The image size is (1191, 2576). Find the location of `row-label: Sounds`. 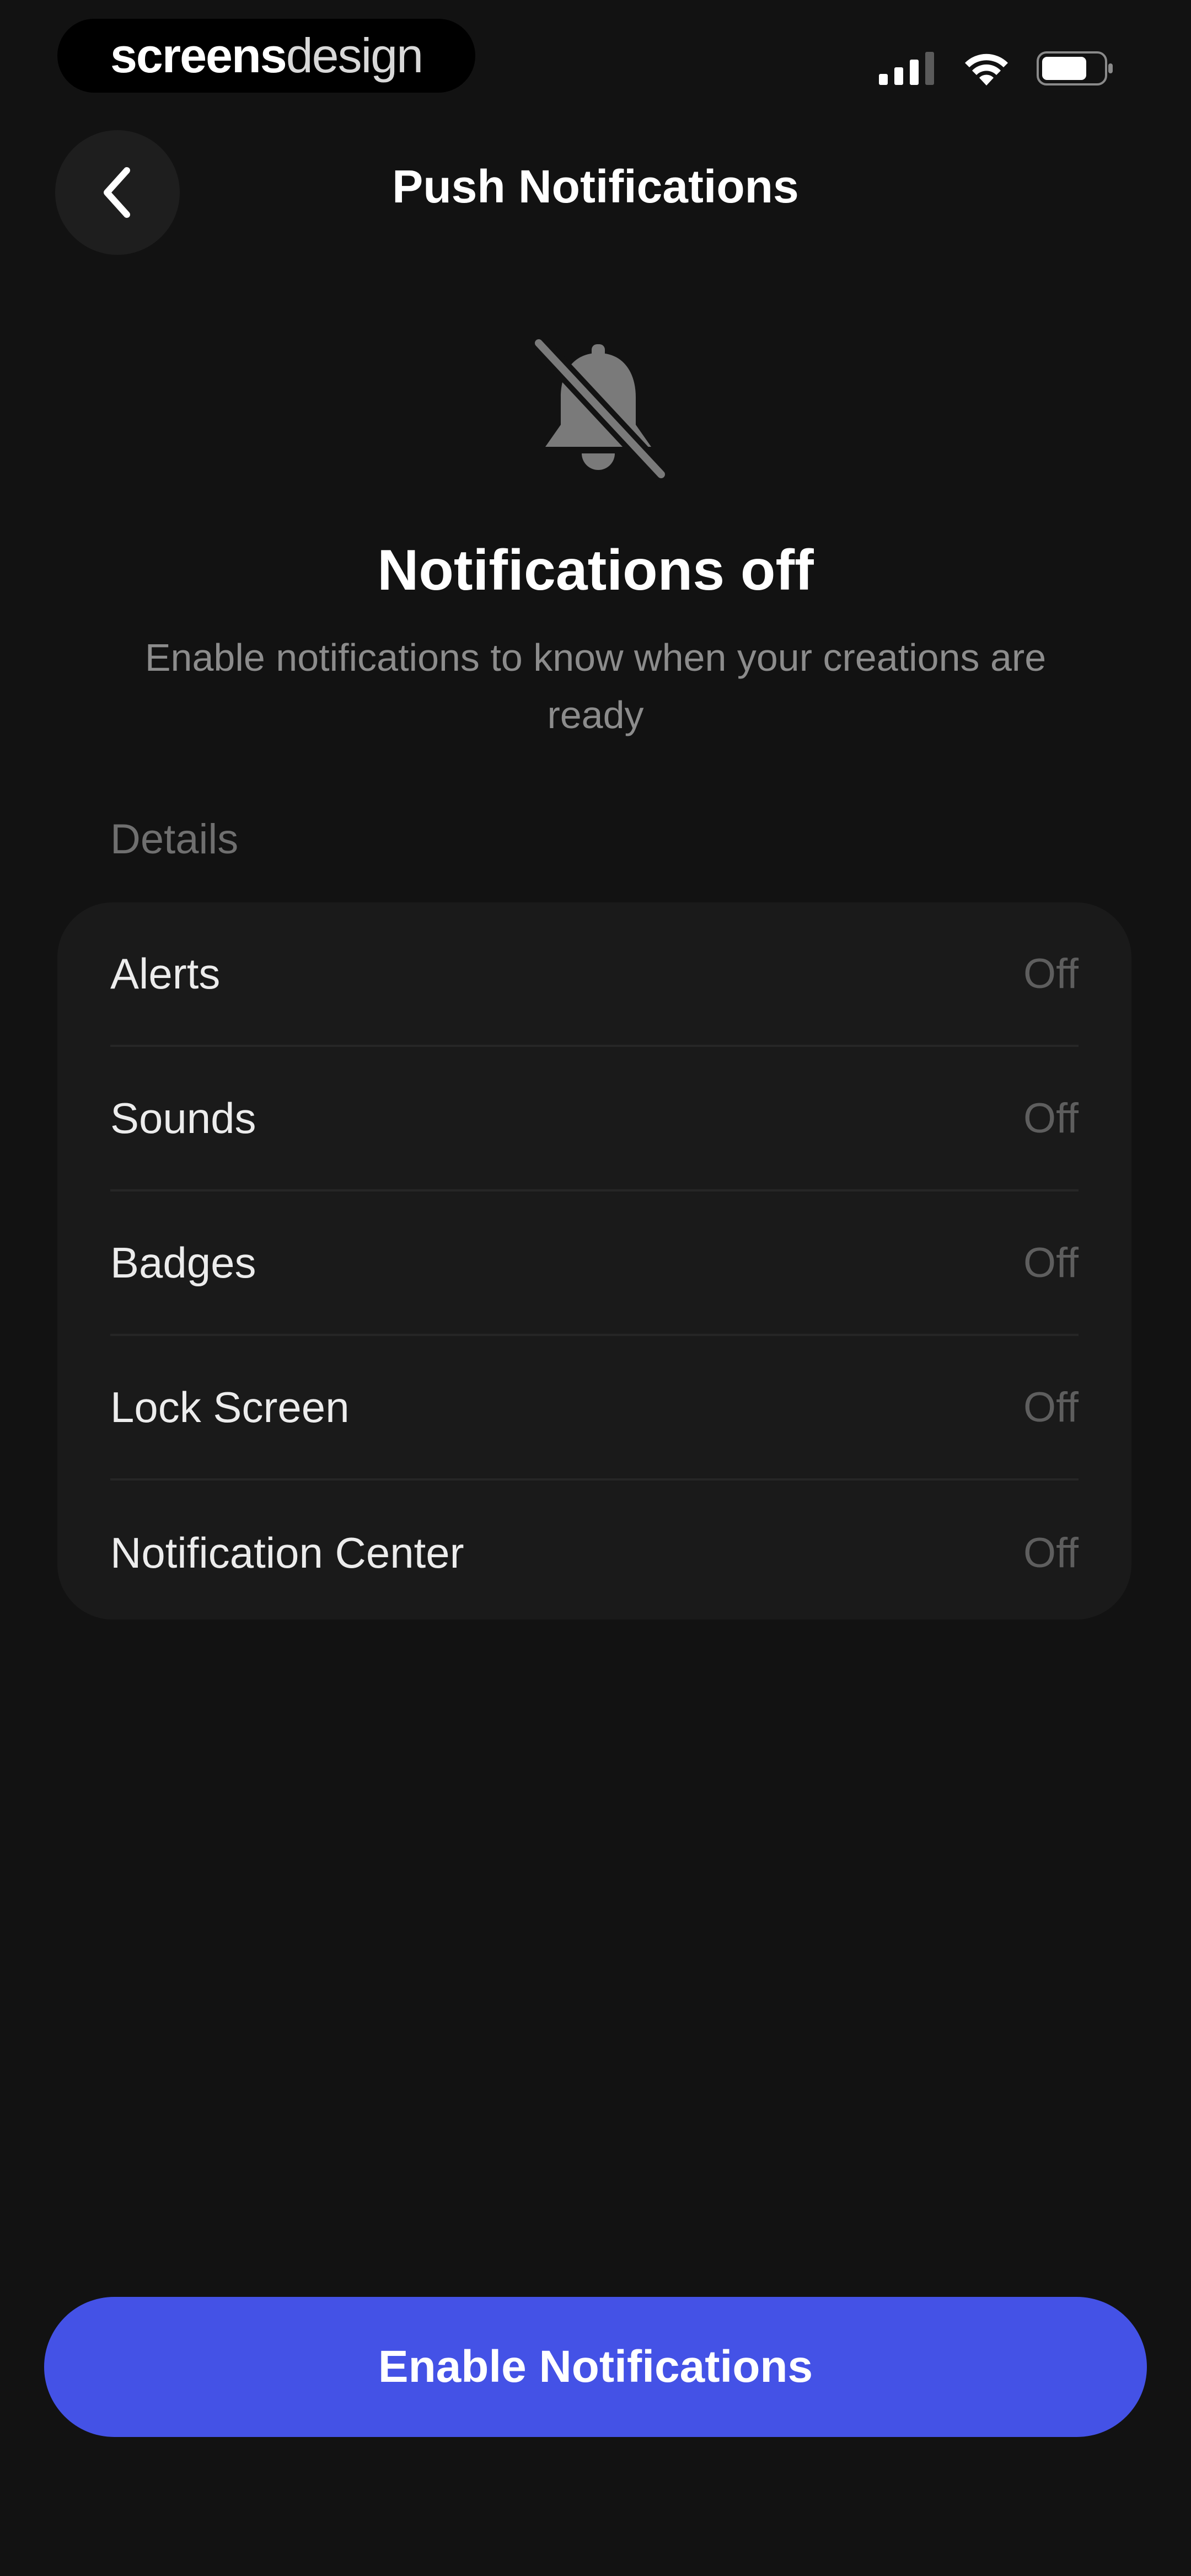

row-label: Sounds is located at coordinates (183, 1117).